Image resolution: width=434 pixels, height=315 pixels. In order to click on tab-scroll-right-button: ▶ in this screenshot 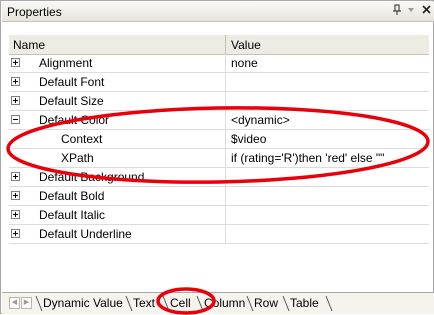, I will do `click(26, 303)`.